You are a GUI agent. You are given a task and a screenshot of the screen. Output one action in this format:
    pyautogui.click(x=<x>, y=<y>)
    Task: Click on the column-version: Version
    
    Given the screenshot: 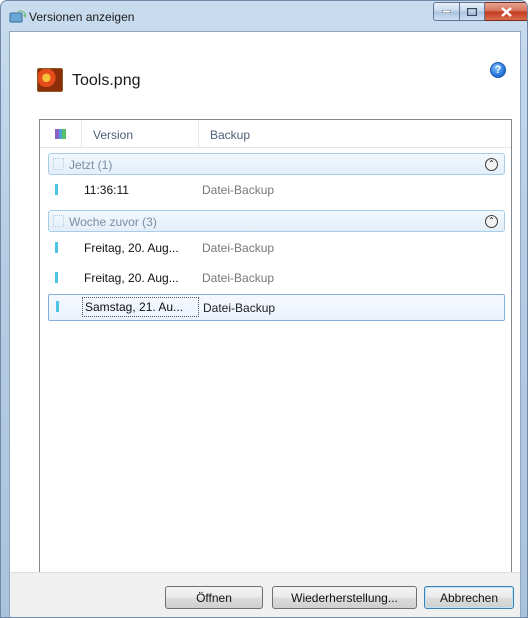 What is the action you would take?
    pyautogui.click(x=113, y=135)
    